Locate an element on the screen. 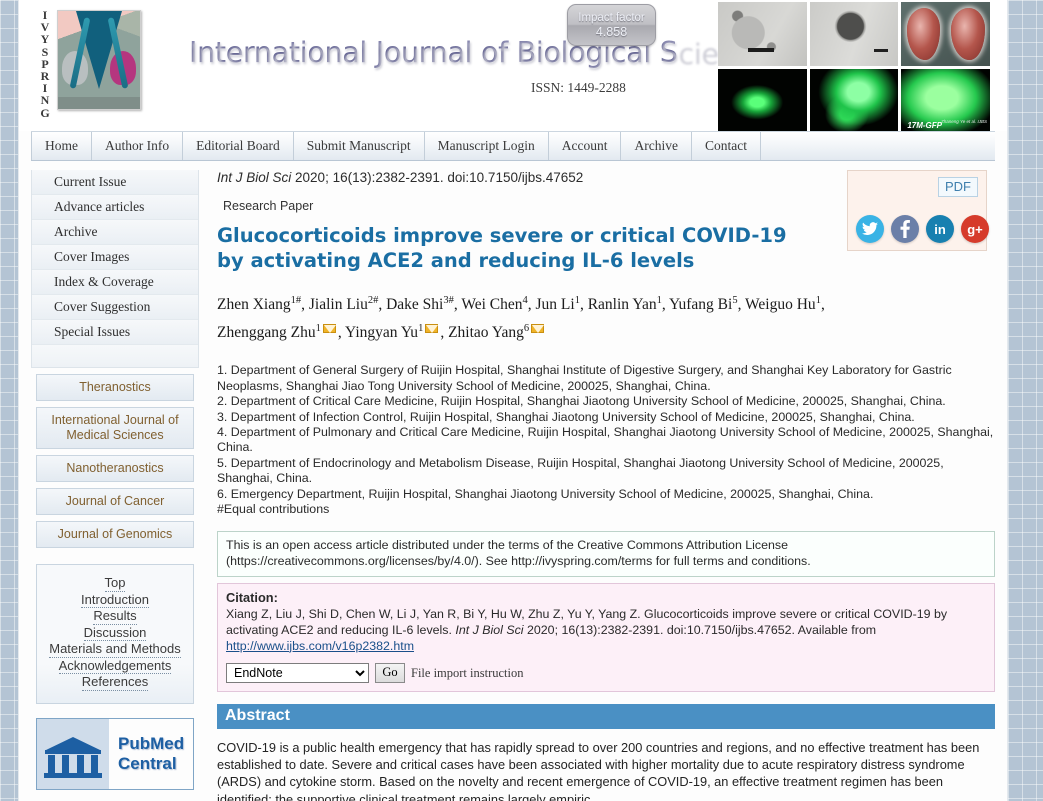 This screenshot has height=801, width=1043. toc-link-references: References is located at coordinates (115, 682).